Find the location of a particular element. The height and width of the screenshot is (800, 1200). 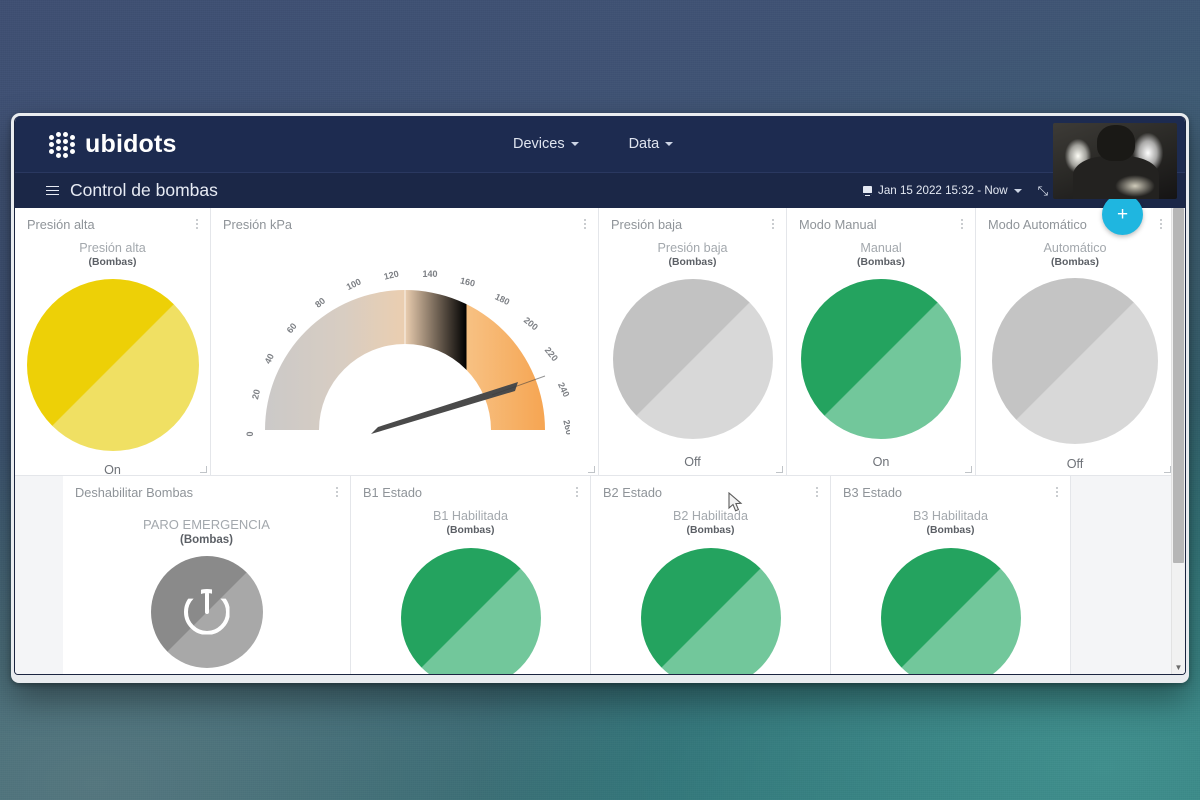

svg-text: 40 is located at coordinates (268, 358).